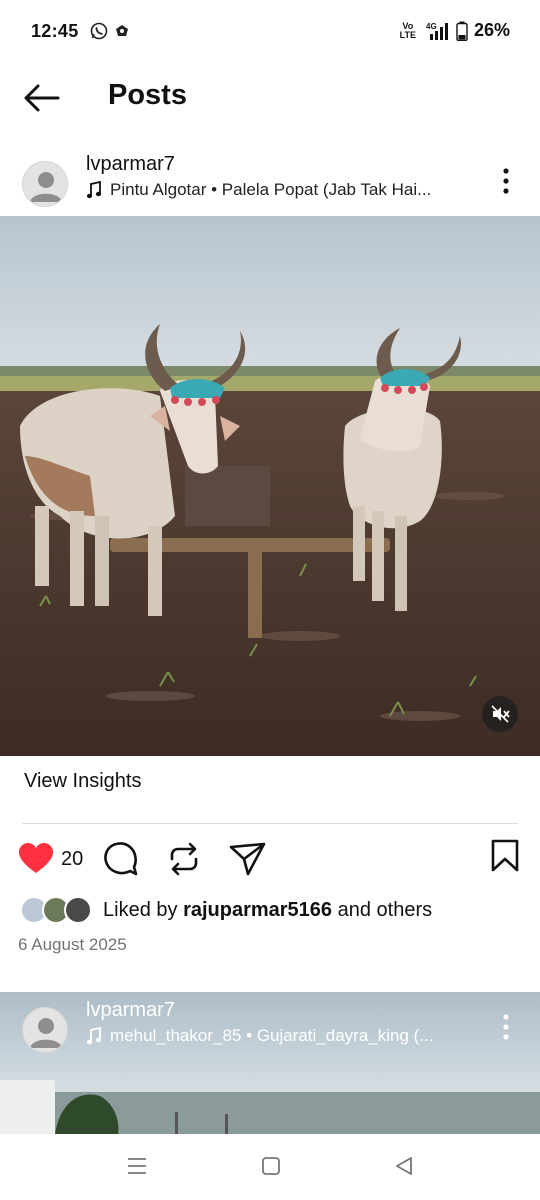  Describe the element at coordinates (42, 98) in the screenshot. I see `arrow-left-icon` at that location.